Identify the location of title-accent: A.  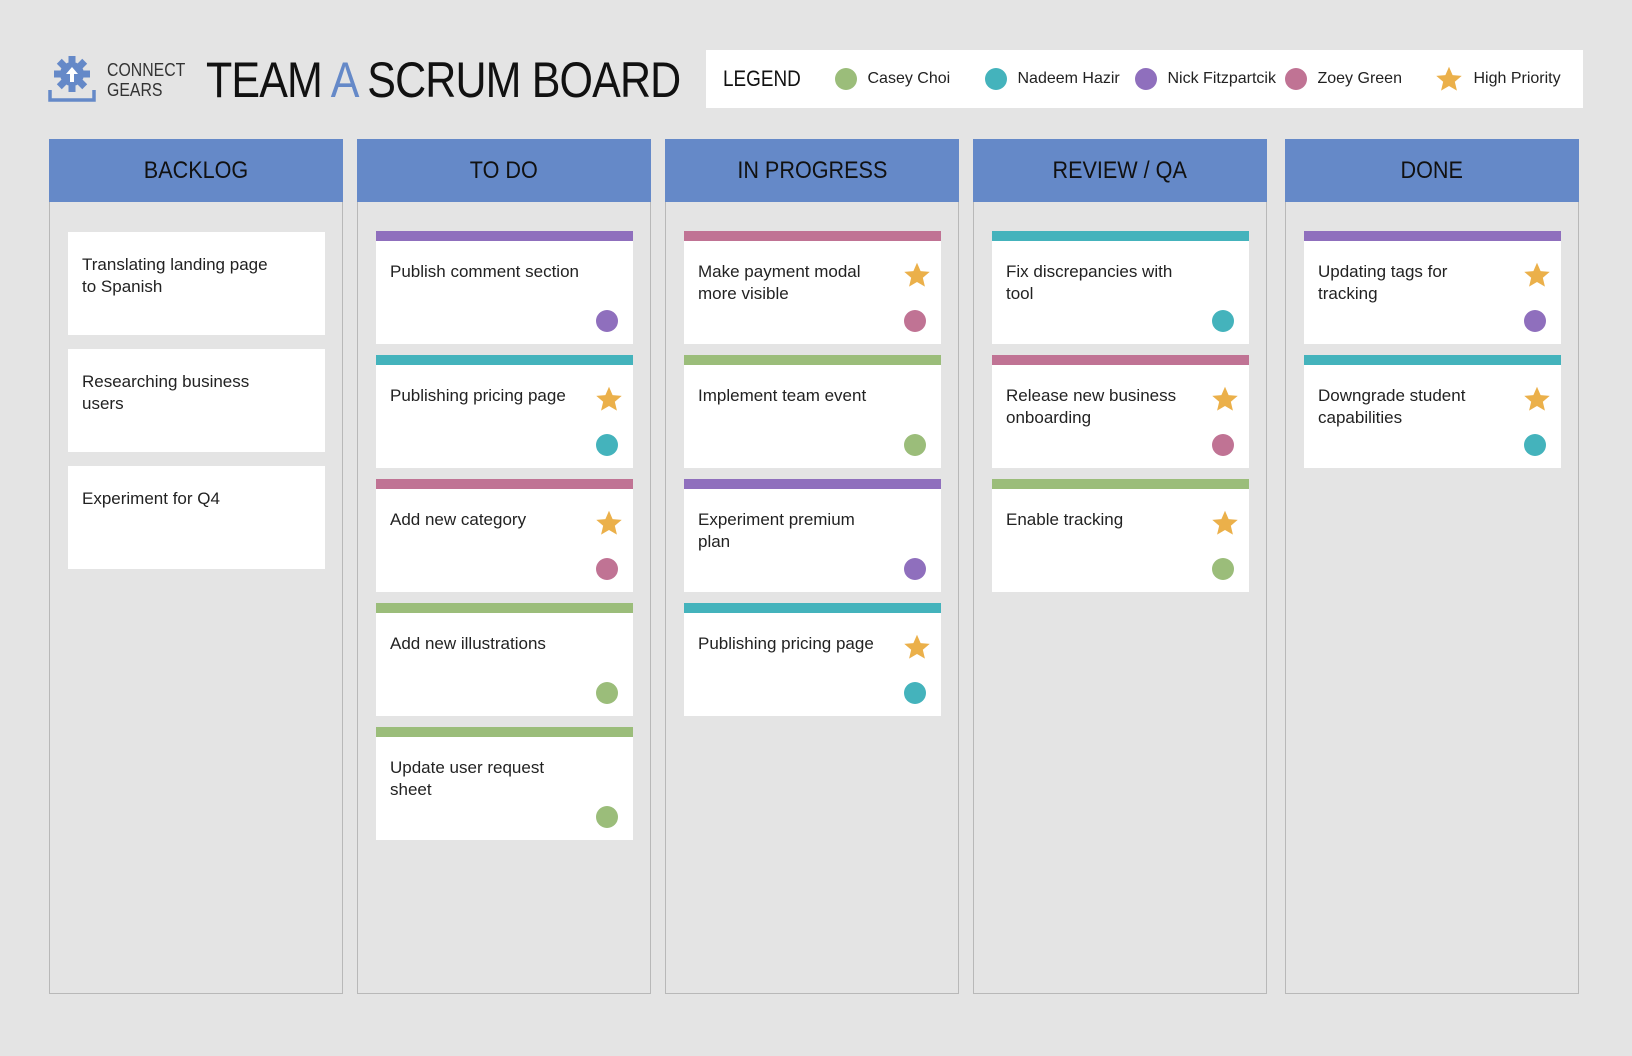
(343, 80).